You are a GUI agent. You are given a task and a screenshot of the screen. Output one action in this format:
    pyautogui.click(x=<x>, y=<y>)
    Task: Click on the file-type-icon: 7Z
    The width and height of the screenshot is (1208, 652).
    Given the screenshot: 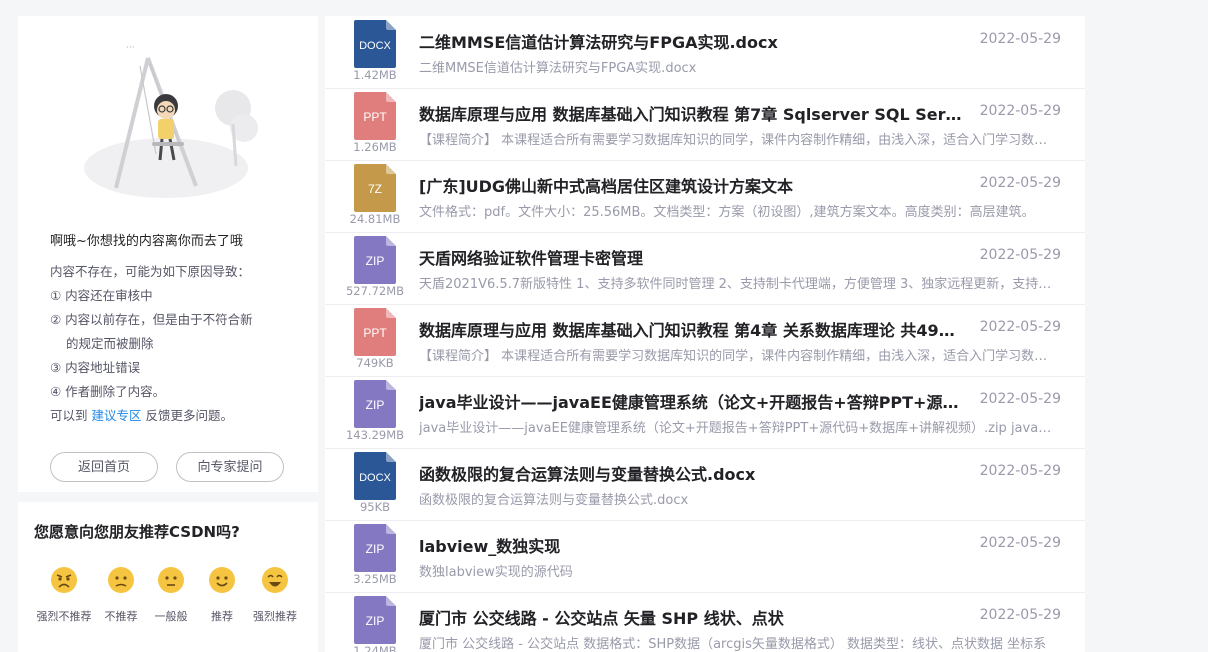 What is the action you would take?
    pyautogui.click(x=375, y=188)
    